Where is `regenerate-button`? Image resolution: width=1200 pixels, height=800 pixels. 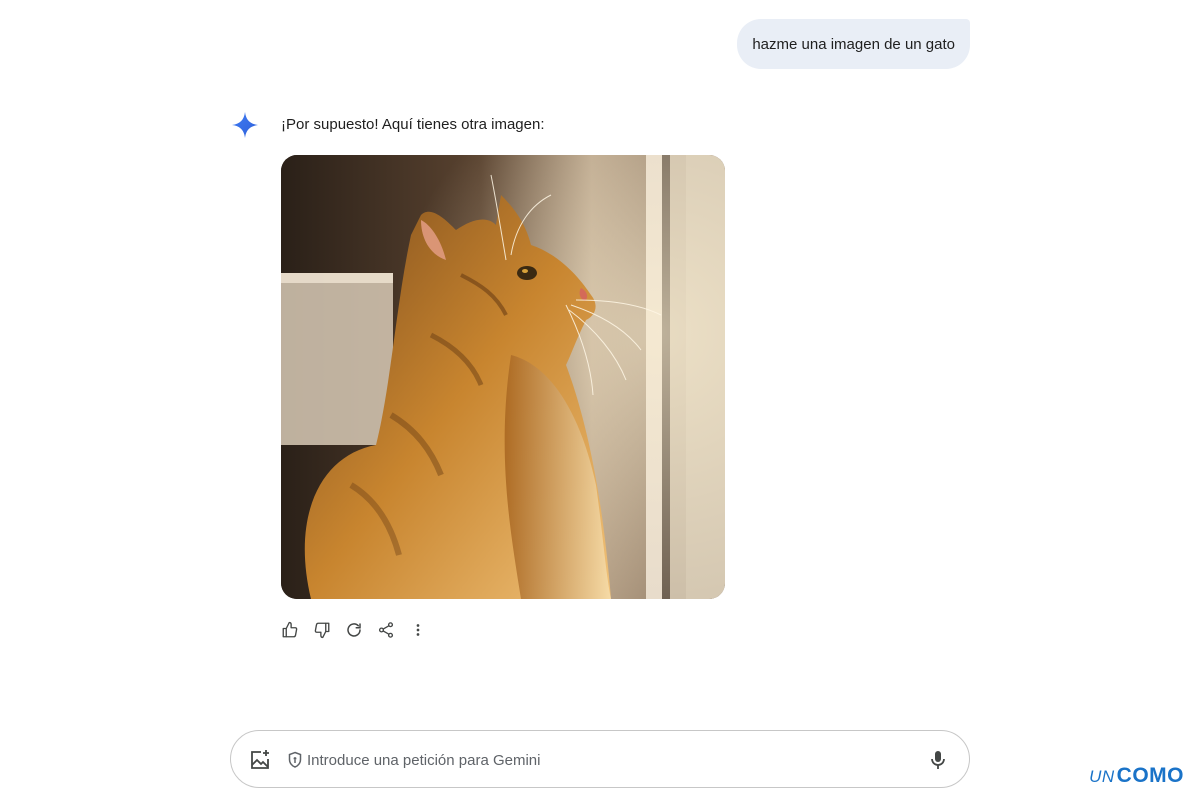
regenerate-button is located at coordinates (353, 629).